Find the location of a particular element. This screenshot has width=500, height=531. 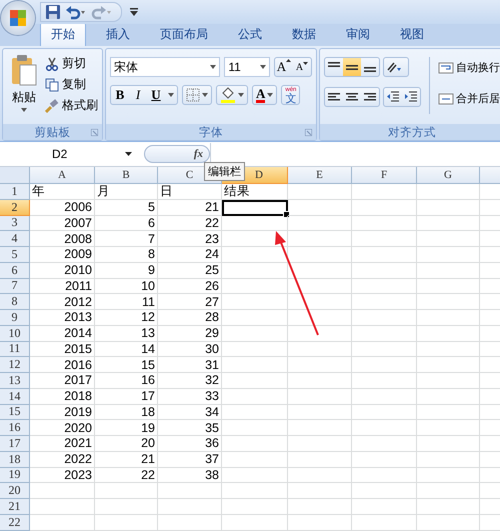

office-logo-icon is located at coordinates (18, 18).